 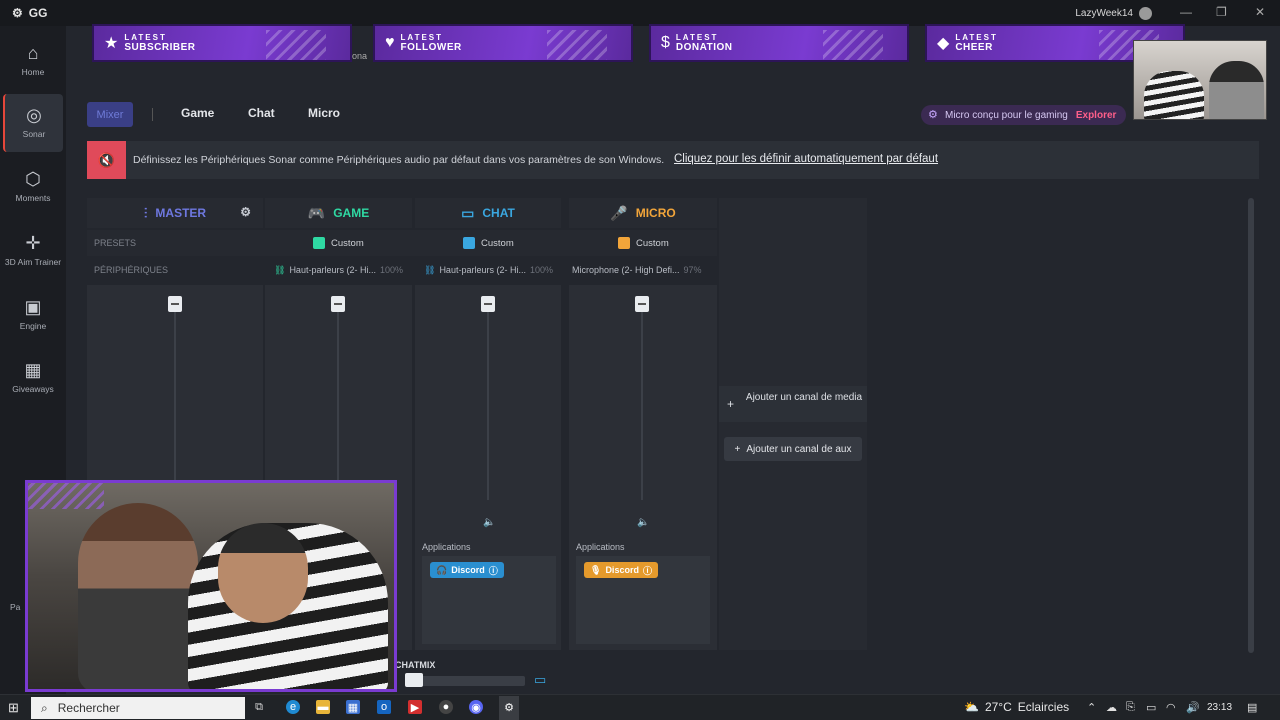 I want to click on close-icon: ✕, so click(x=1260, y=12).